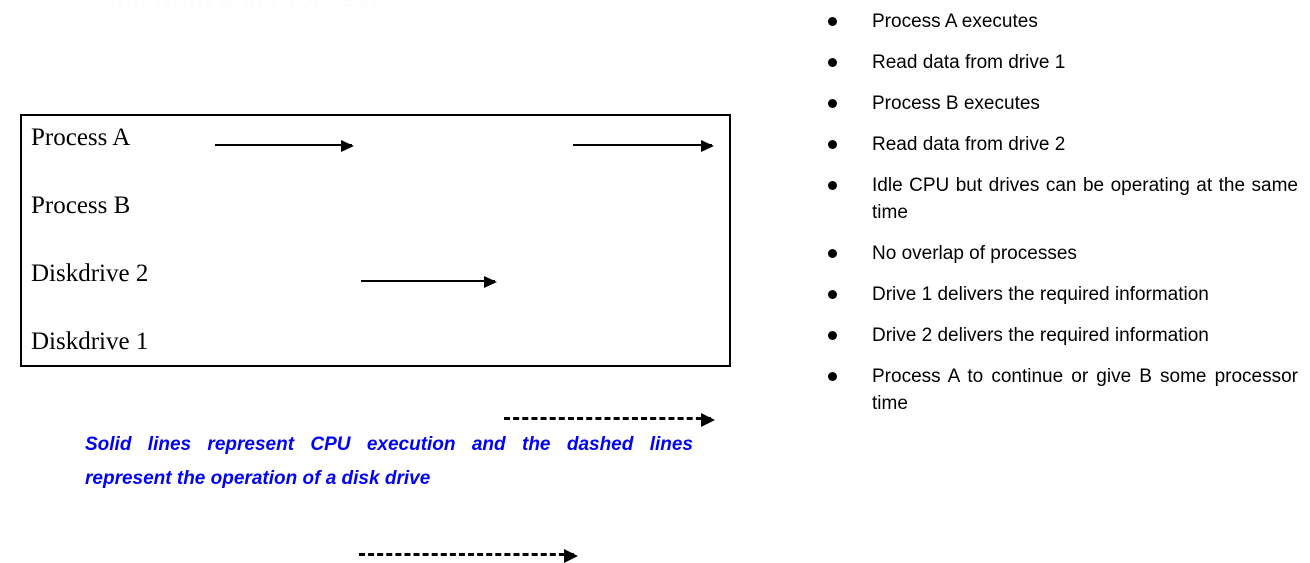 This screenshot has width=1310, height=563. What do you see at coordinates (643, 146) in the screenshot?
I see `solid-arrow-process-a-second` at bounding box center [643, 146].